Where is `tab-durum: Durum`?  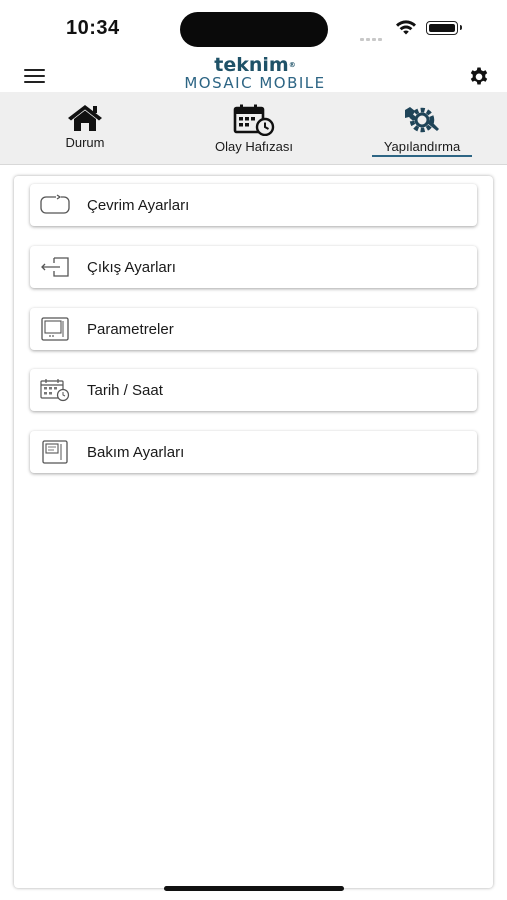 tab-durum: Durum is located at coordinates (85, 128).